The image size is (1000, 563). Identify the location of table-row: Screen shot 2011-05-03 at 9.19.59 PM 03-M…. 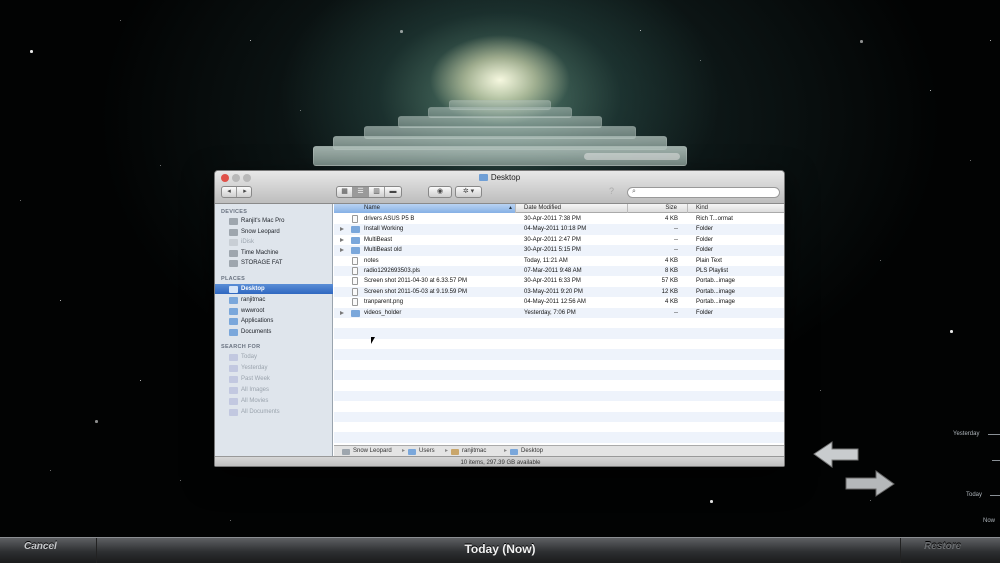
(559, 292).